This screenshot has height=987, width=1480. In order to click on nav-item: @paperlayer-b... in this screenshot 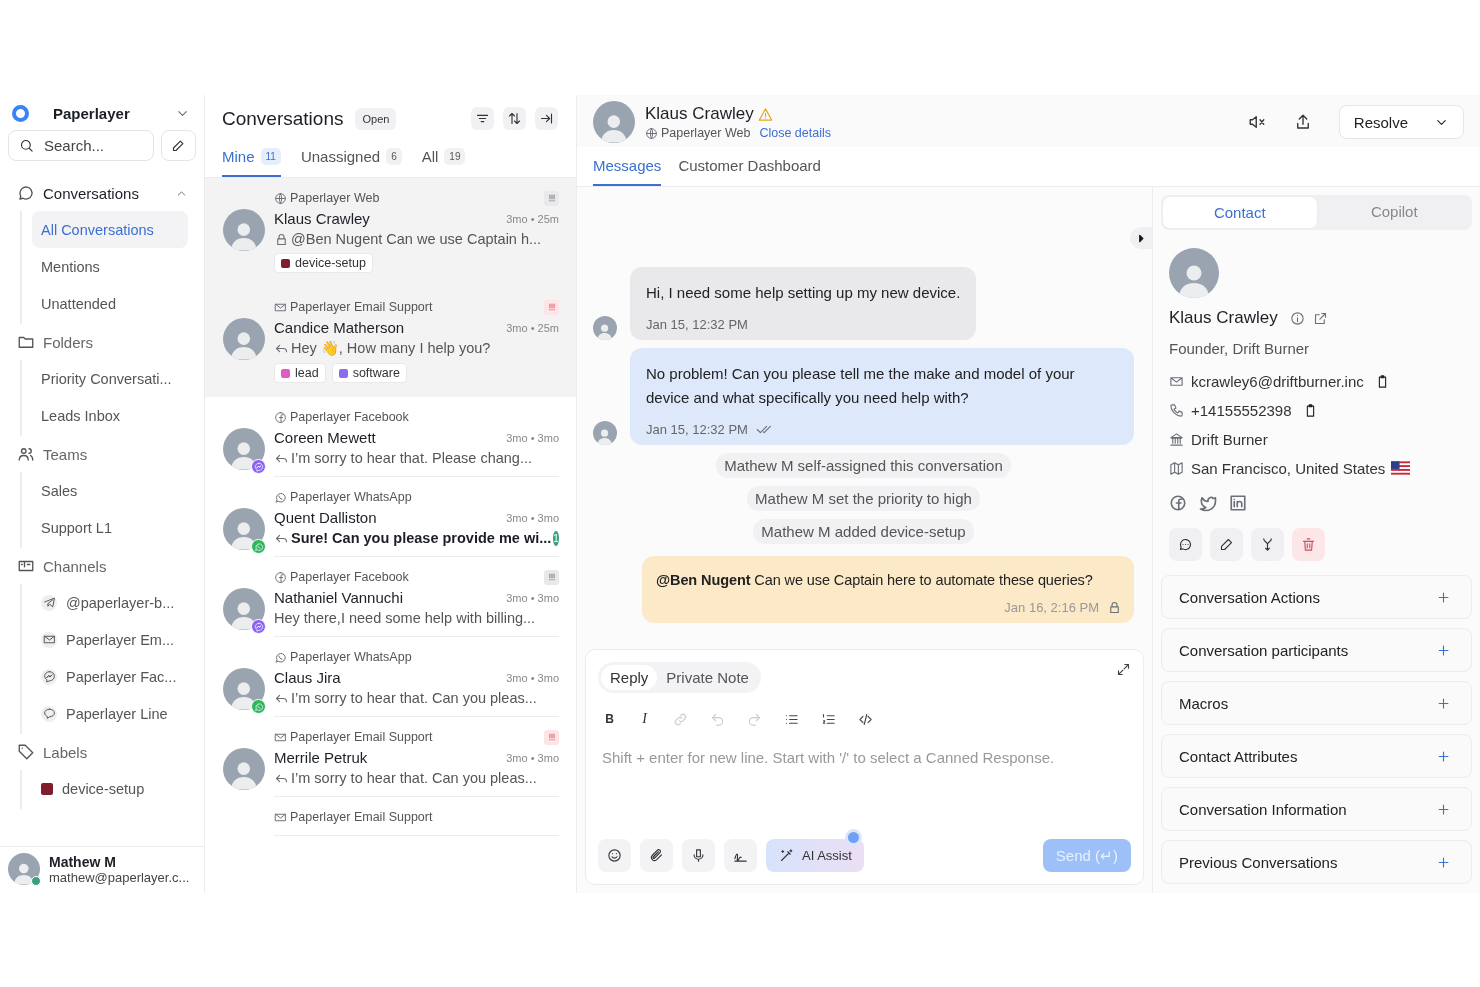, I will do `click(110, 602)`.